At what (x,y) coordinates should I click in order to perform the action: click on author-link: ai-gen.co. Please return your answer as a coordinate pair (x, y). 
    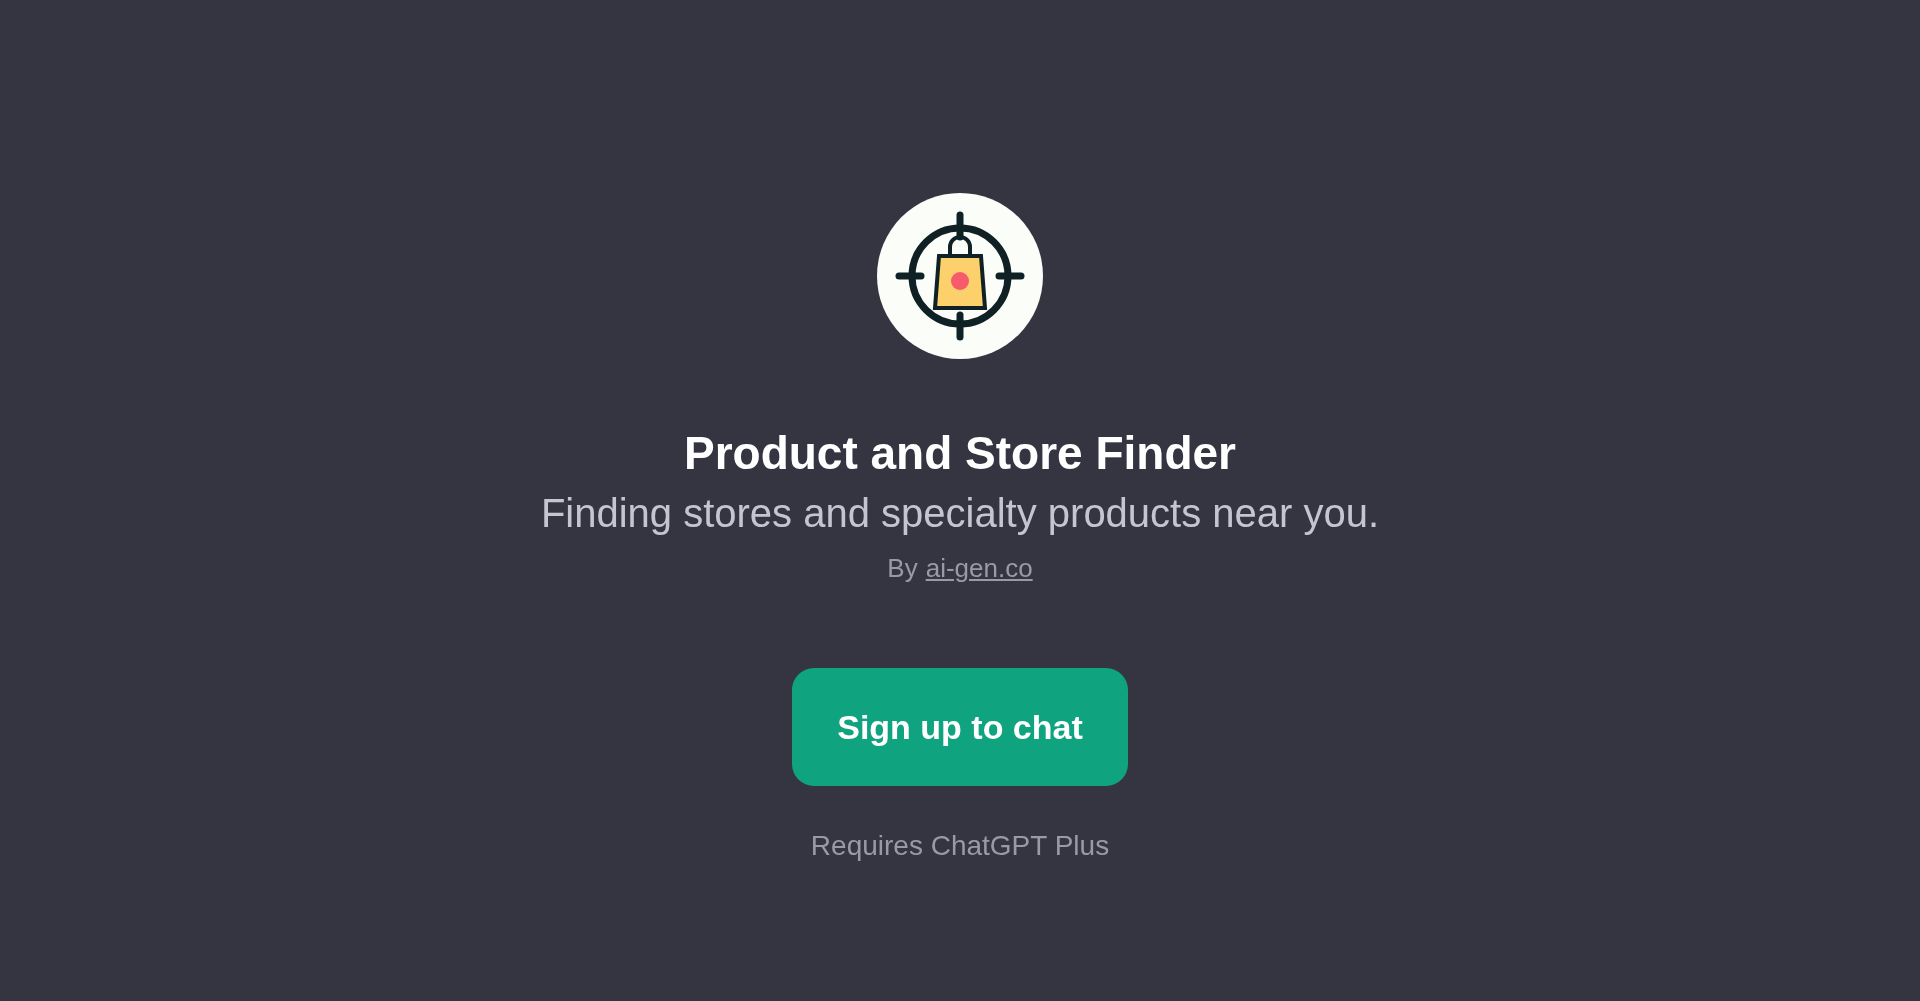
    Looking at the image, I should click on (979, 568).